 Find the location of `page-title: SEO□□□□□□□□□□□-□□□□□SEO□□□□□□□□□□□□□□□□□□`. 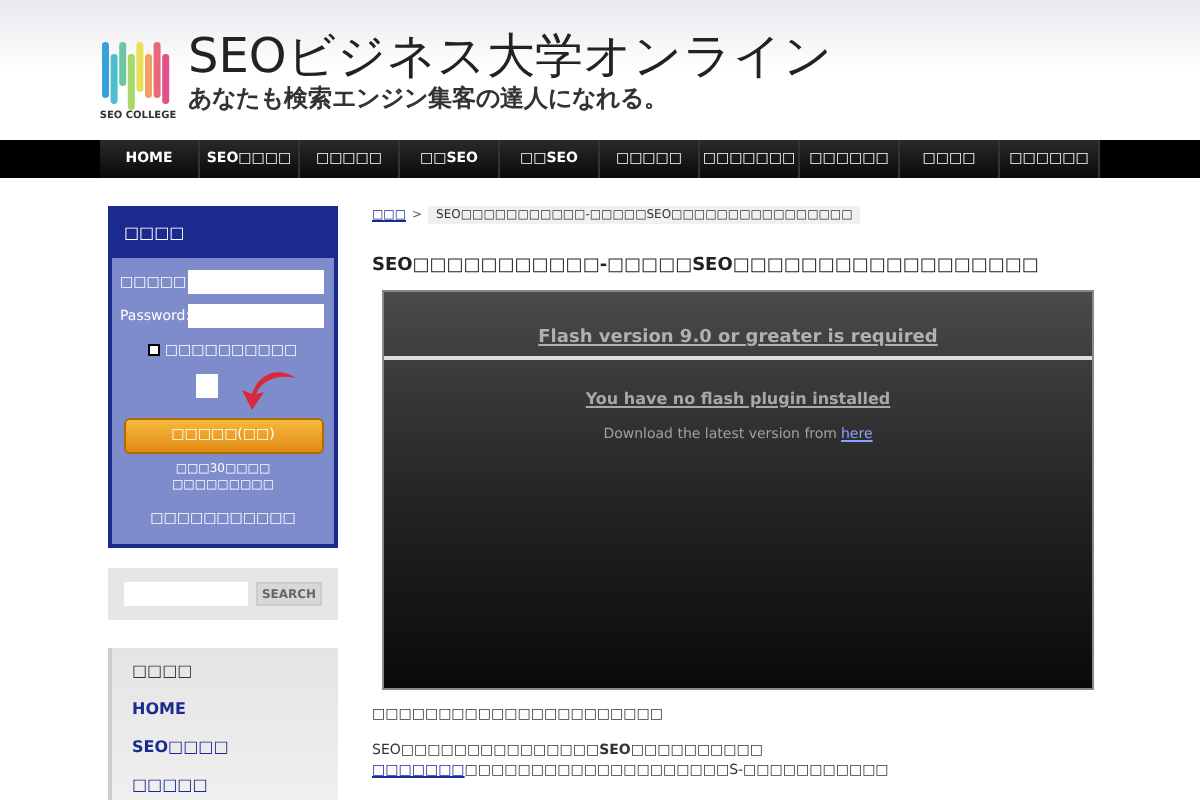

page-title: SEO□□□□□□□□□□□-□□□□□SEO□□□□□□□□□□□□□□□□□□ is located at coordinates (706, 266).